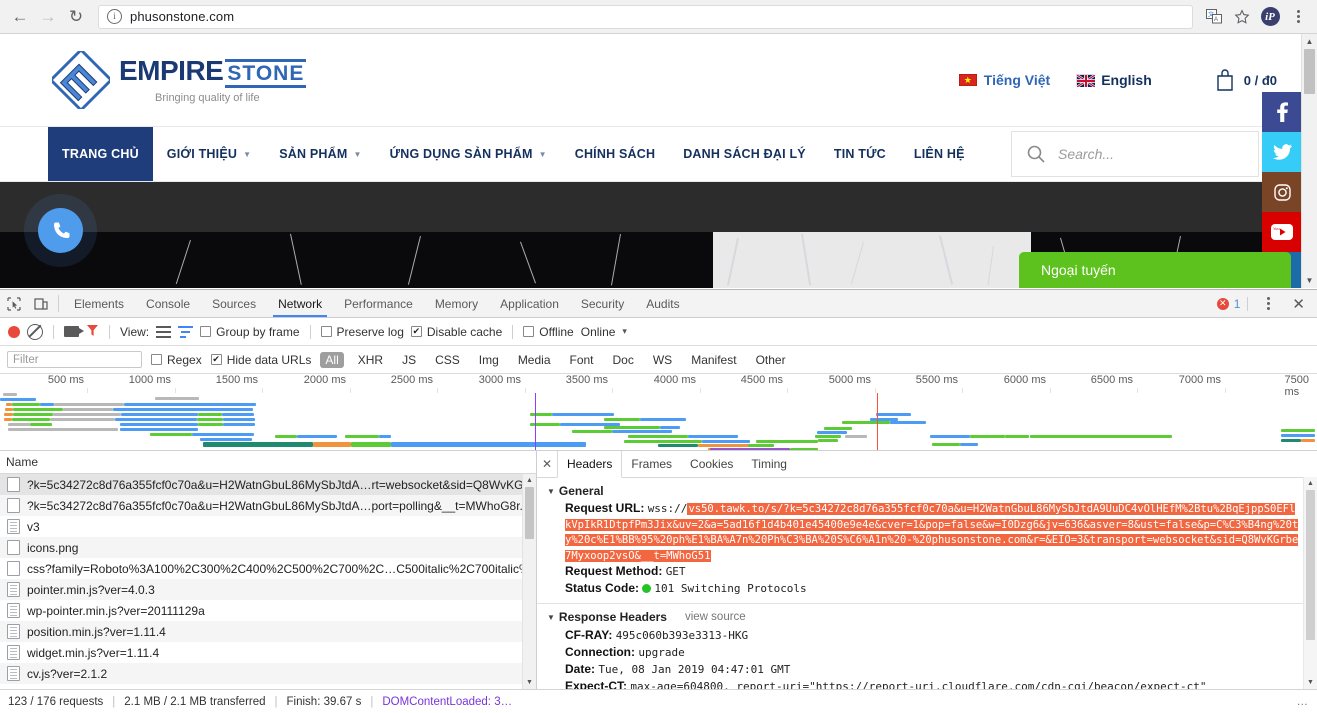  Describe the element at coordinates (1270, 17) in the screenshot. I see `extension-icon: iP` at that location.